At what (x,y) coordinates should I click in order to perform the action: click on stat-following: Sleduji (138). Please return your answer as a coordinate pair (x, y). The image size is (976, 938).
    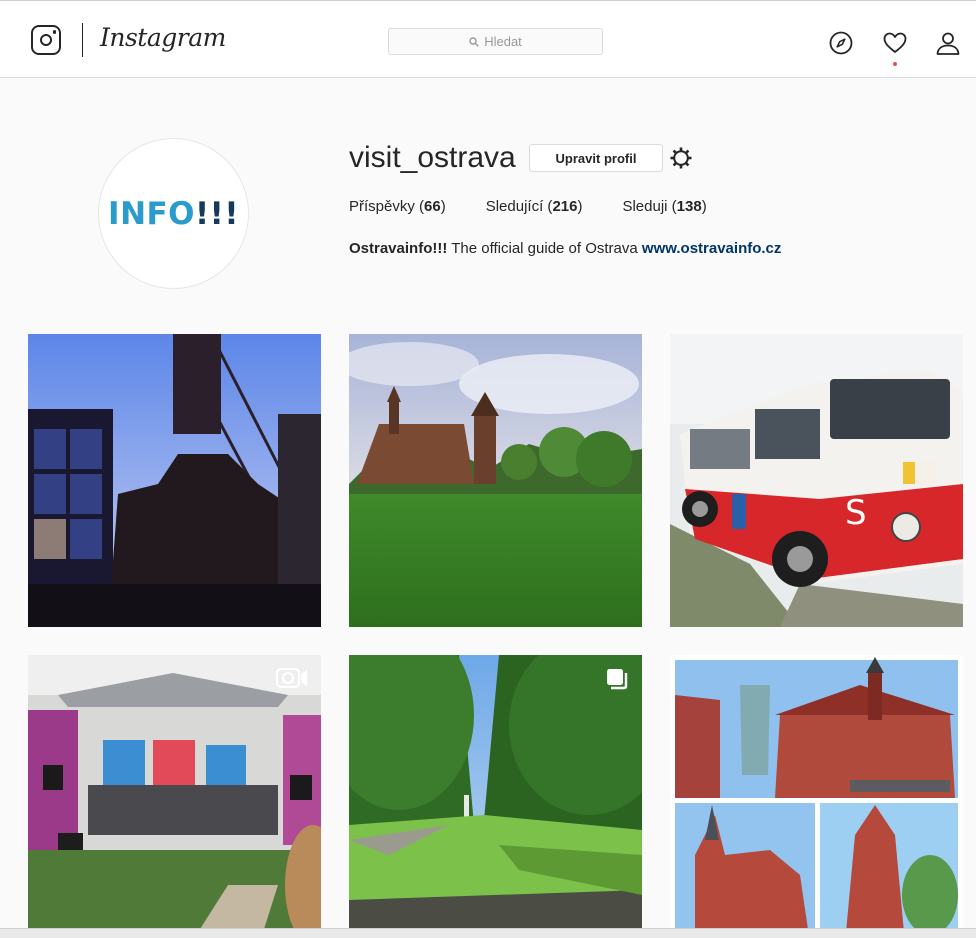
    Looking at the image, I should click on (664, 206).